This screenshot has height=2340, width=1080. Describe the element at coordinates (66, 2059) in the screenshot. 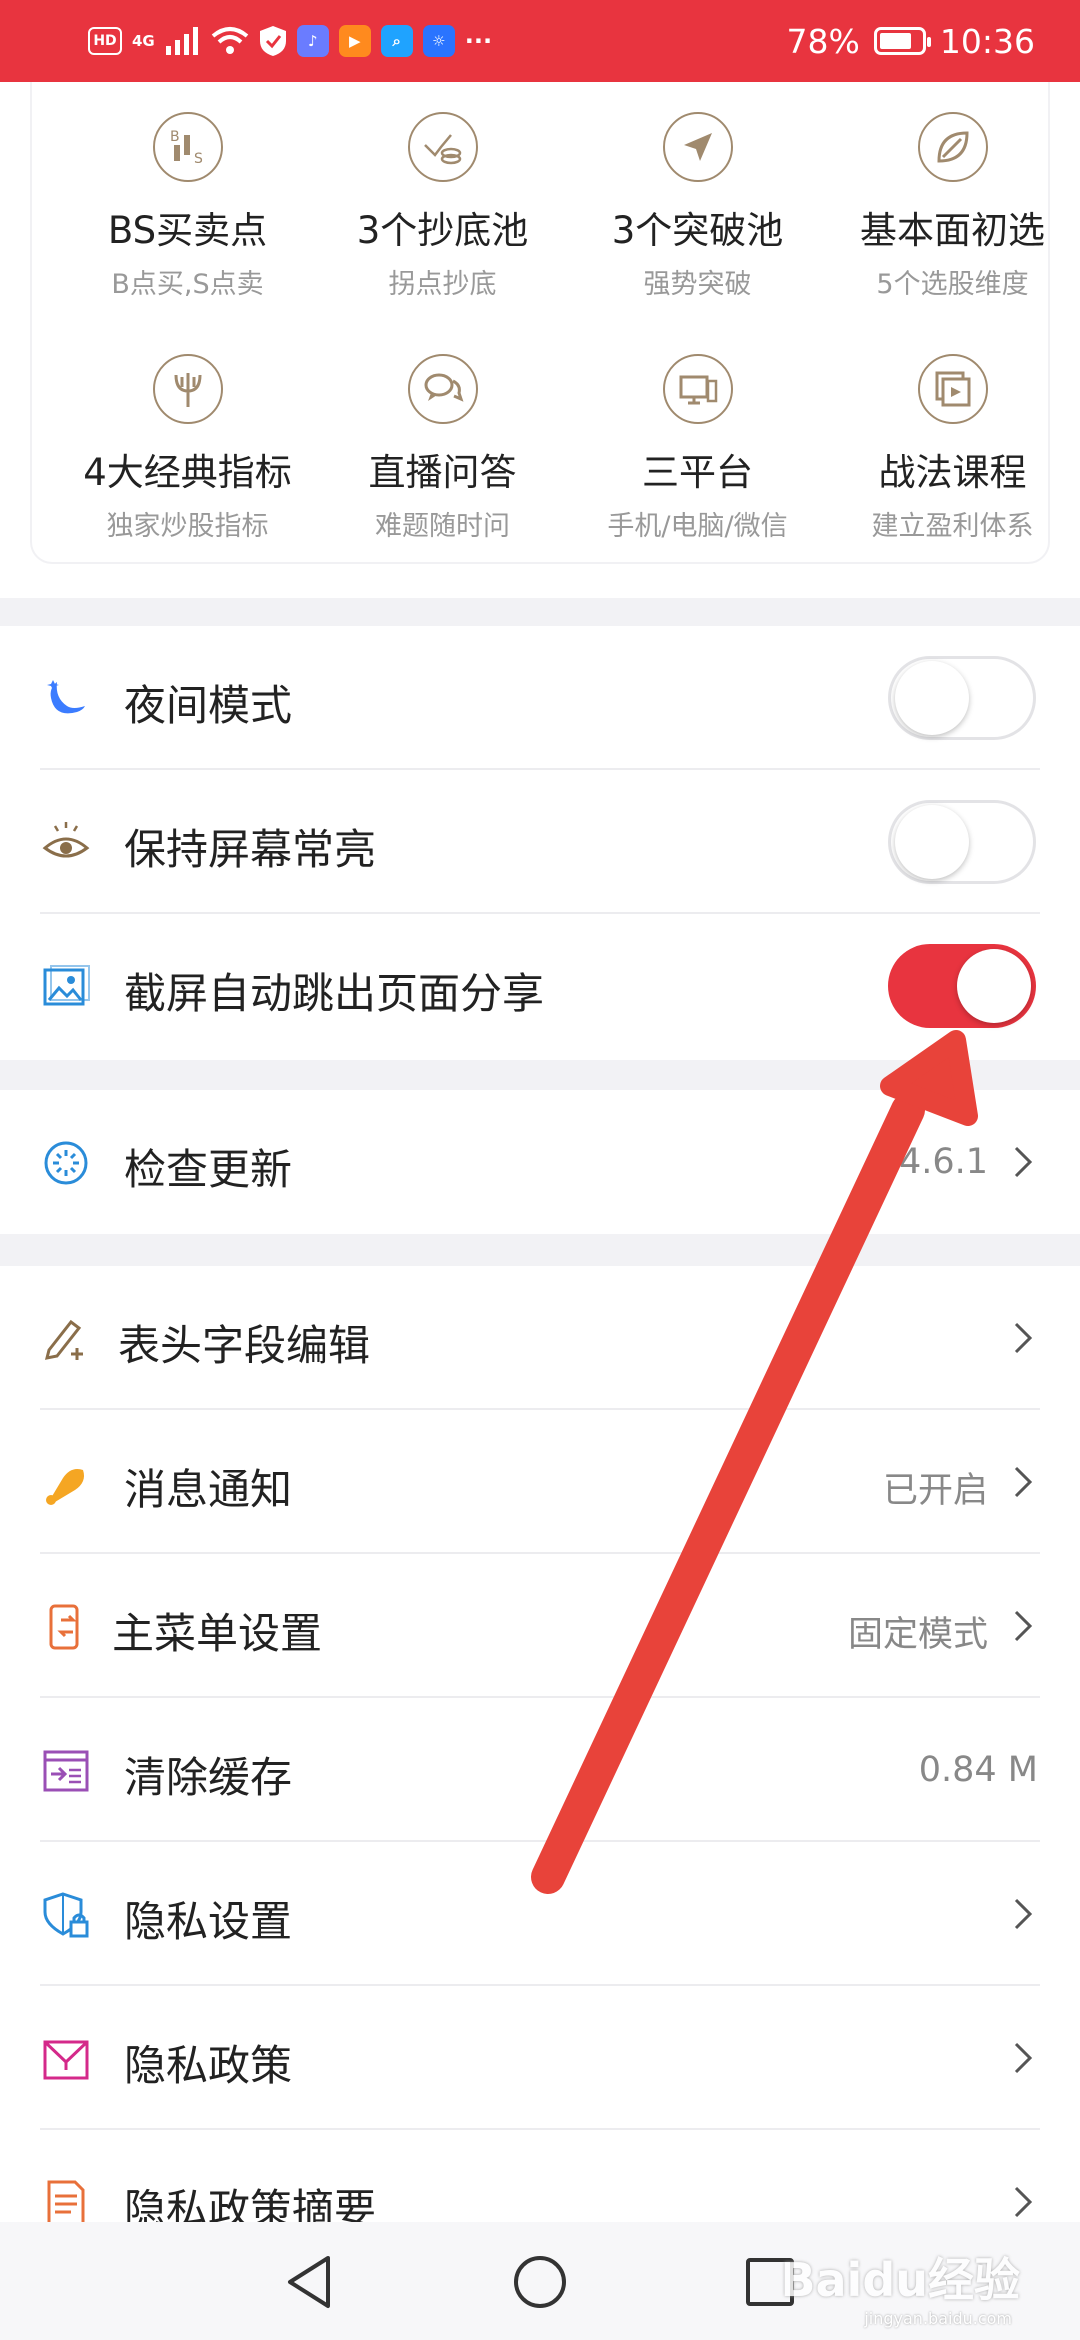

I see `envelope-icon` at that location.